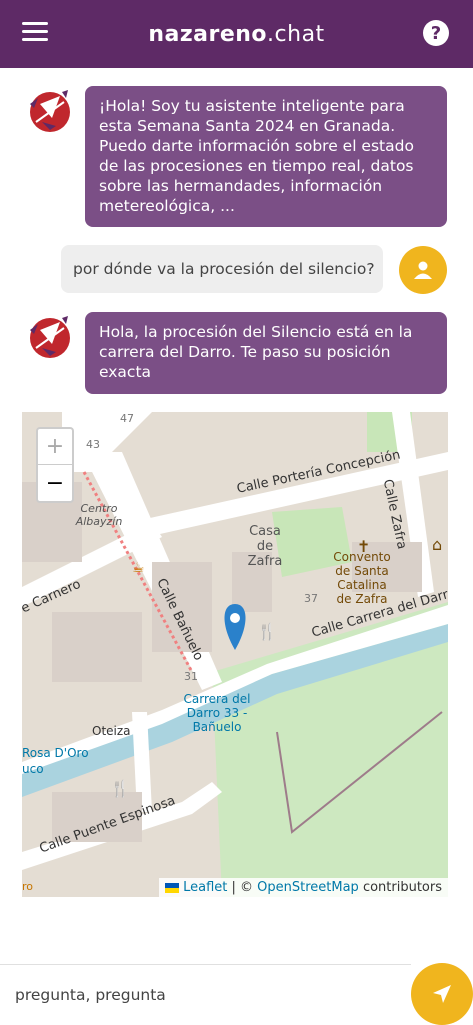 This screenshot has height=1025, width=473. Describe the element at coordinates (191, 676) in the screenshot. I see `map-label: 31` at that location.